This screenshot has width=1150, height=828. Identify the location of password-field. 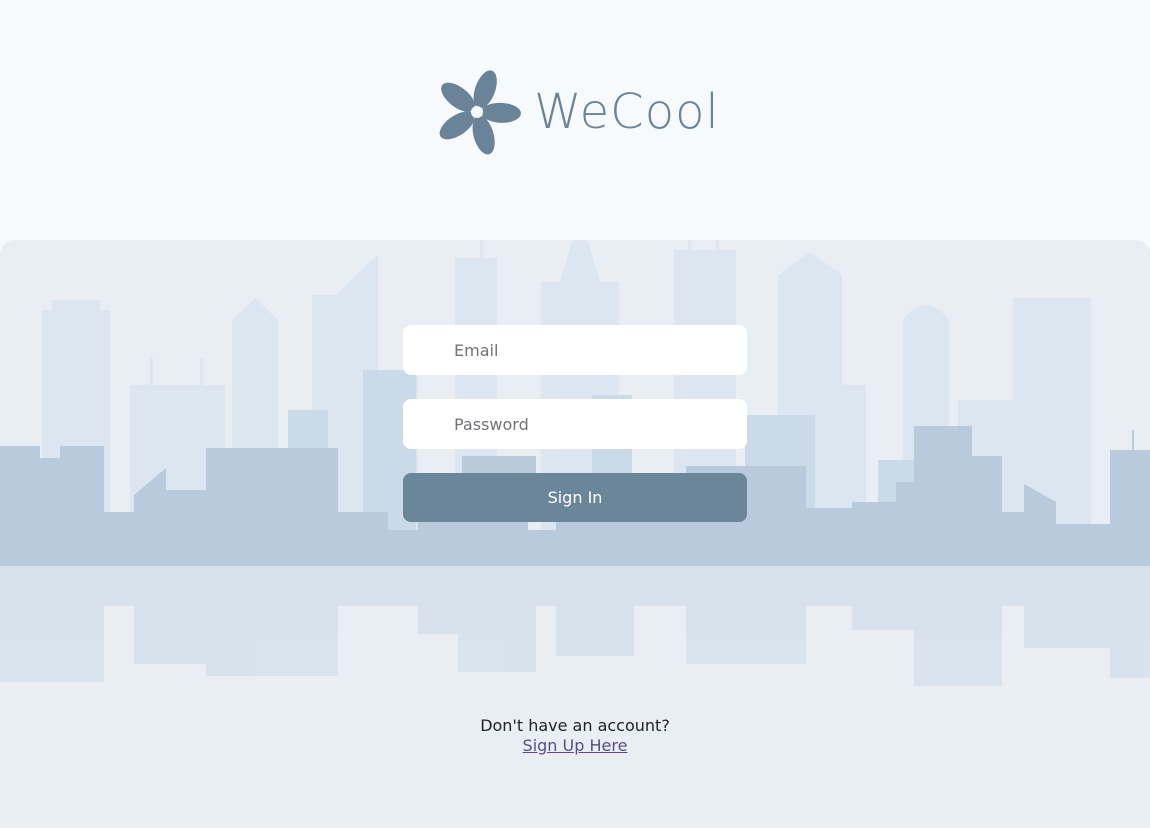
(575, 424).